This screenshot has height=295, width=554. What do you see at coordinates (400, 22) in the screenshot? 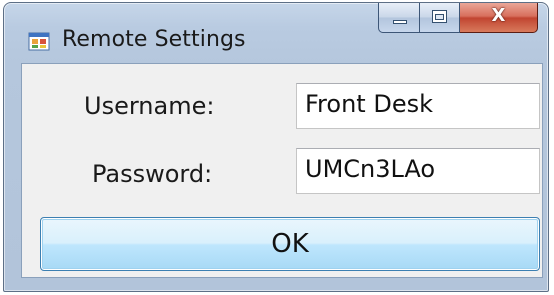
I see `minimize-icon` at bounding box center [400, 22].